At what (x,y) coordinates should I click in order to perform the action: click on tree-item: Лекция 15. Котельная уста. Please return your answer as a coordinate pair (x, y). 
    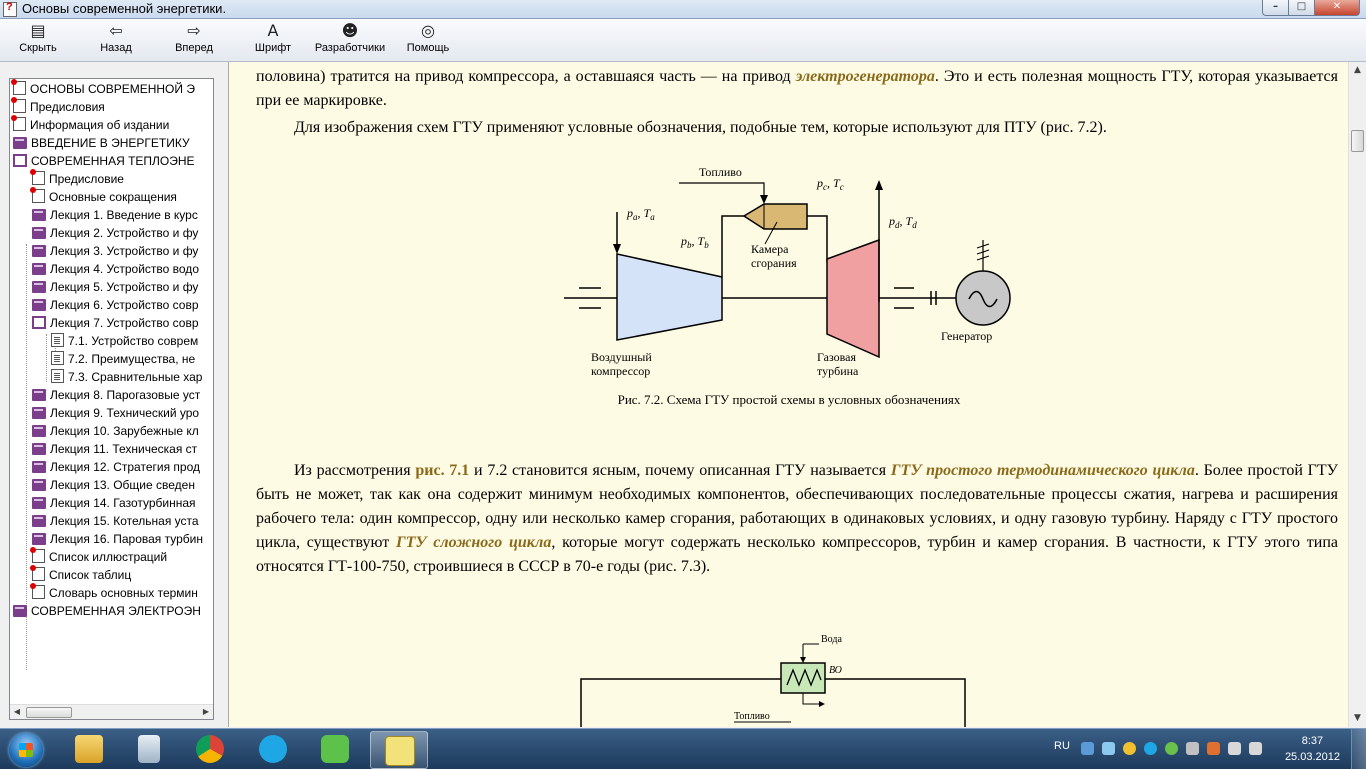
    Looking at the image, I should click on (115, 521).